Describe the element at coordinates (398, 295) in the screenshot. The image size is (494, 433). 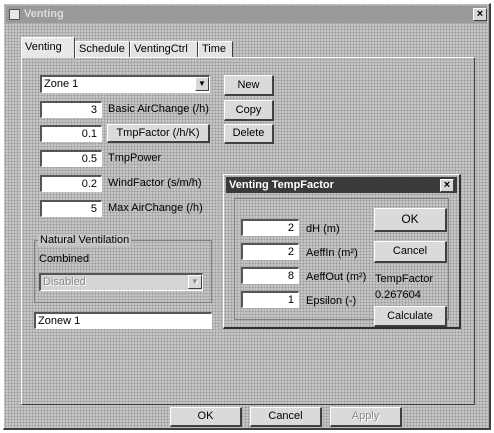
I see `tempfactor-value: 0.267604` at that location.